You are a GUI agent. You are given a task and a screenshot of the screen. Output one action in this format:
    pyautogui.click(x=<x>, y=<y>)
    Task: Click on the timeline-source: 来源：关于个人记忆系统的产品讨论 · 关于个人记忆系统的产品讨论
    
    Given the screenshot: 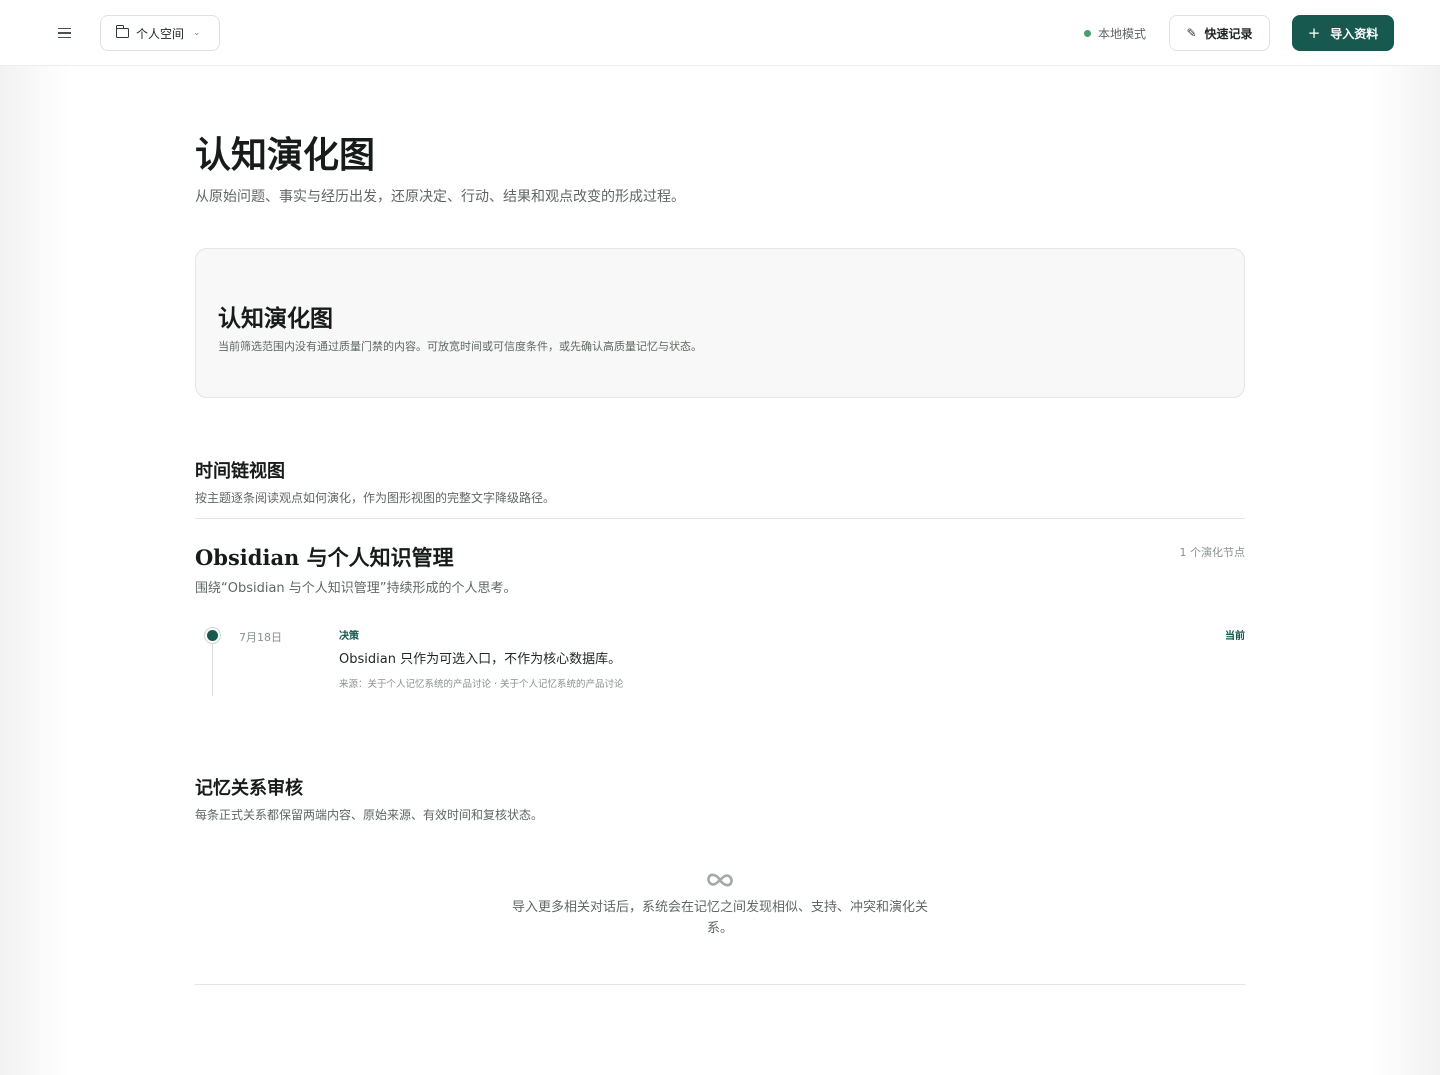 What is the action you would take?
    pyautogui.click(x=481, y=684)
    